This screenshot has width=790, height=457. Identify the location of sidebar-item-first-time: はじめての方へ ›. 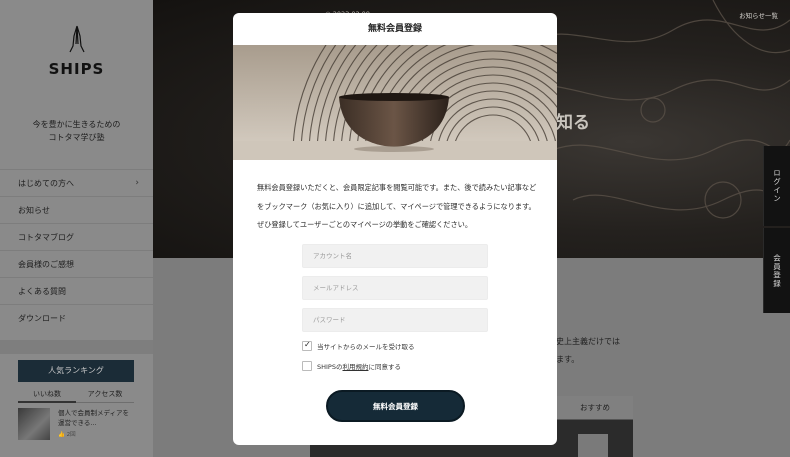
(76, 182).